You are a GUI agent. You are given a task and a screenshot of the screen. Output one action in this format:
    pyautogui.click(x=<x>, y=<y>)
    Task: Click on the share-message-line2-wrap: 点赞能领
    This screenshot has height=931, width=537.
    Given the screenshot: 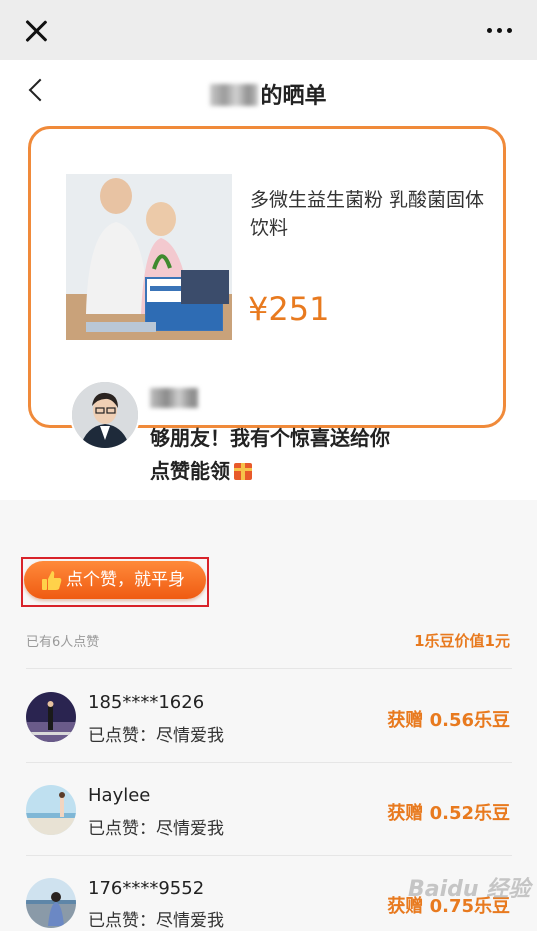 What is the action you would take?
    pyautogui.click(x=320, y=471)
    